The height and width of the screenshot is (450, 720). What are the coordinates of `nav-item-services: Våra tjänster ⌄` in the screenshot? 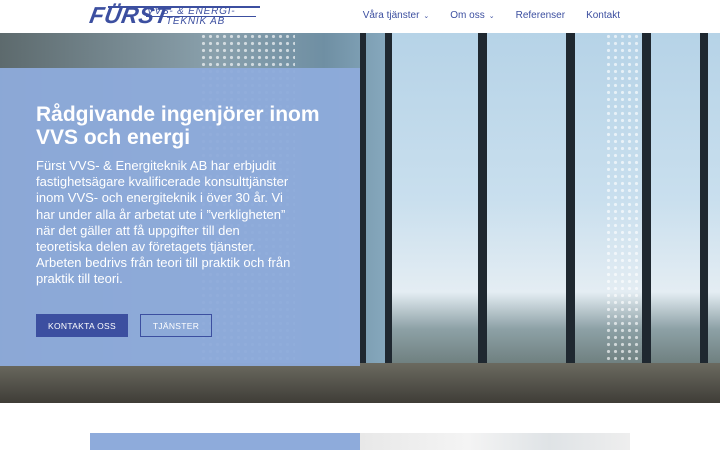 It's located at (396, 15).